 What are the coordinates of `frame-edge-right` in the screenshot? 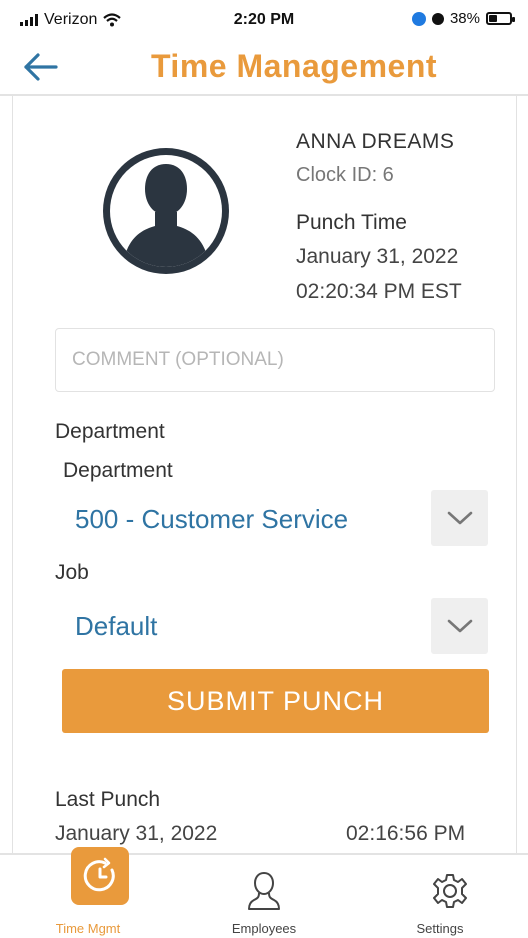 It's located at (516, 475).